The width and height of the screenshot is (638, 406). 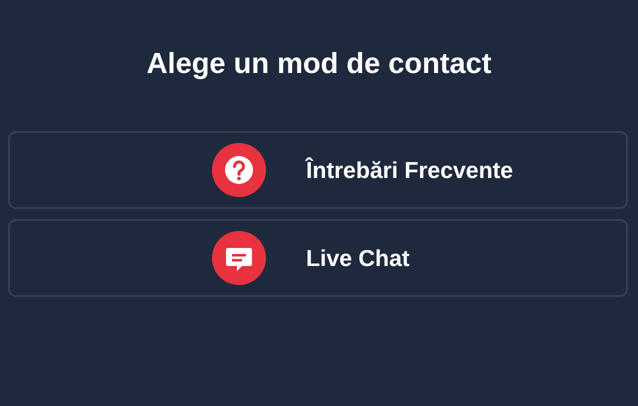 What do you see at coordinates (239, 258) in the screenshot?
I see `chat-icon` at bounding box center [239, 258].